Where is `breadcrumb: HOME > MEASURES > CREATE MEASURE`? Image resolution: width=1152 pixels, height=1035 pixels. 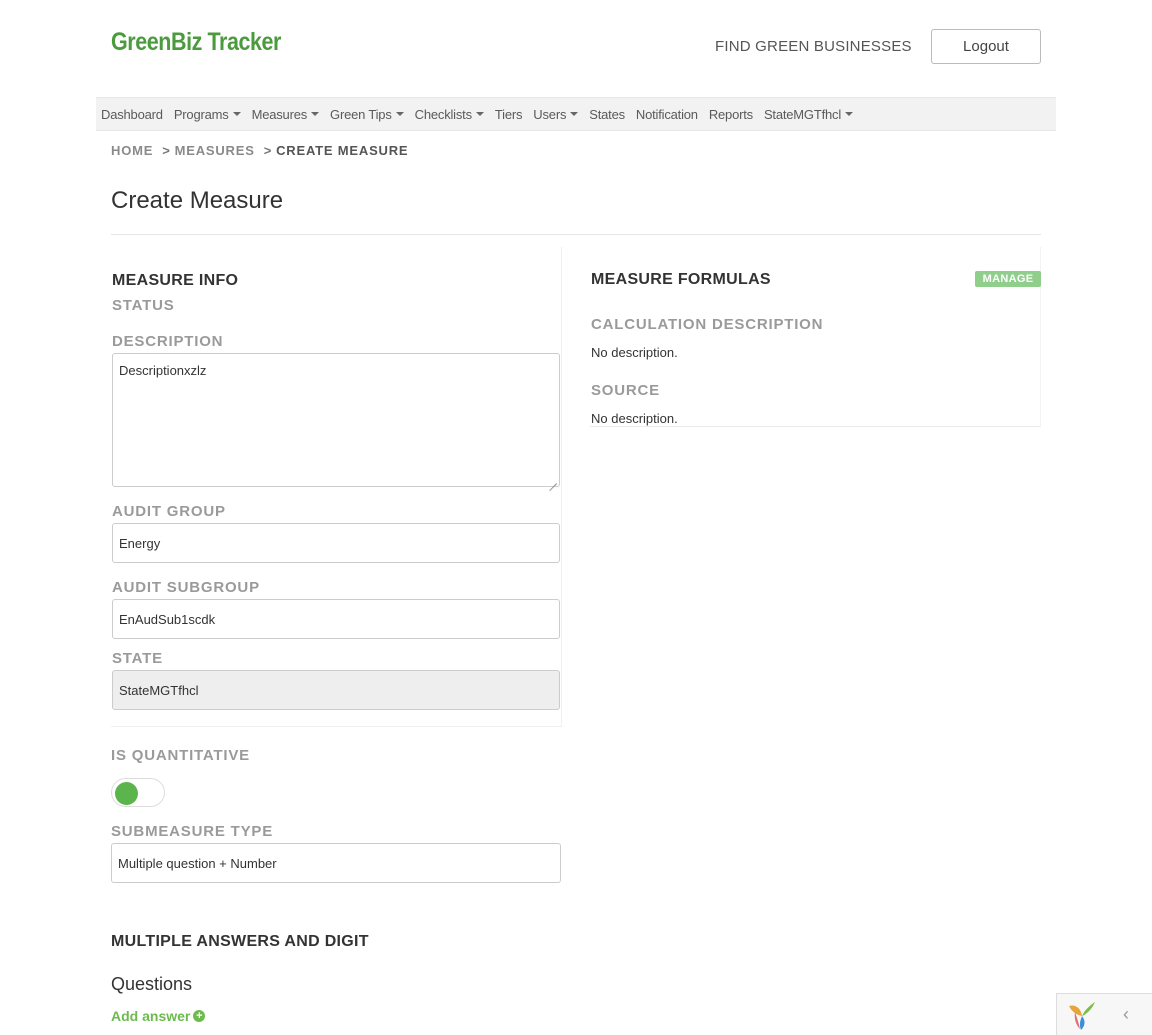 breadcrumb: HOME > MEASURES > CREATE MEASURE is located at coordinates (259, 150).